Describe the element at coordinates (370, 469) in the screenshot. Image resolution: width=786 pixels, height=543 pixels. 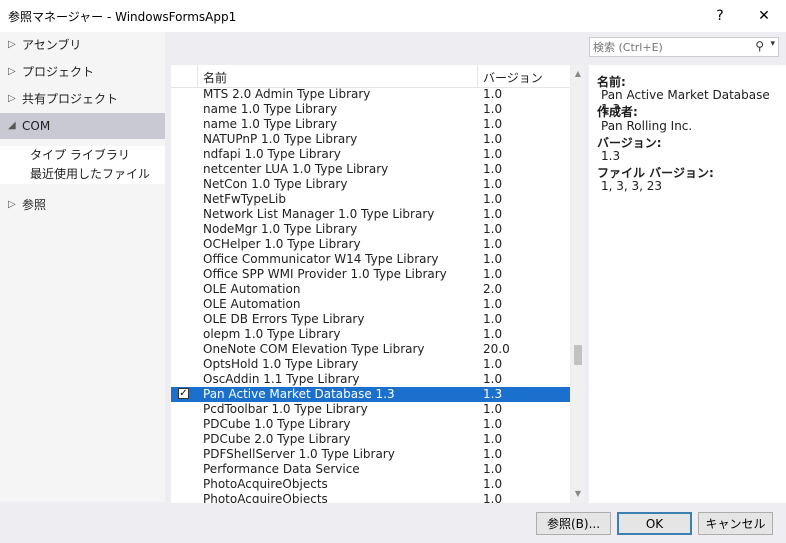
I see `table-row: Performance Data Service 1.0` at that location.